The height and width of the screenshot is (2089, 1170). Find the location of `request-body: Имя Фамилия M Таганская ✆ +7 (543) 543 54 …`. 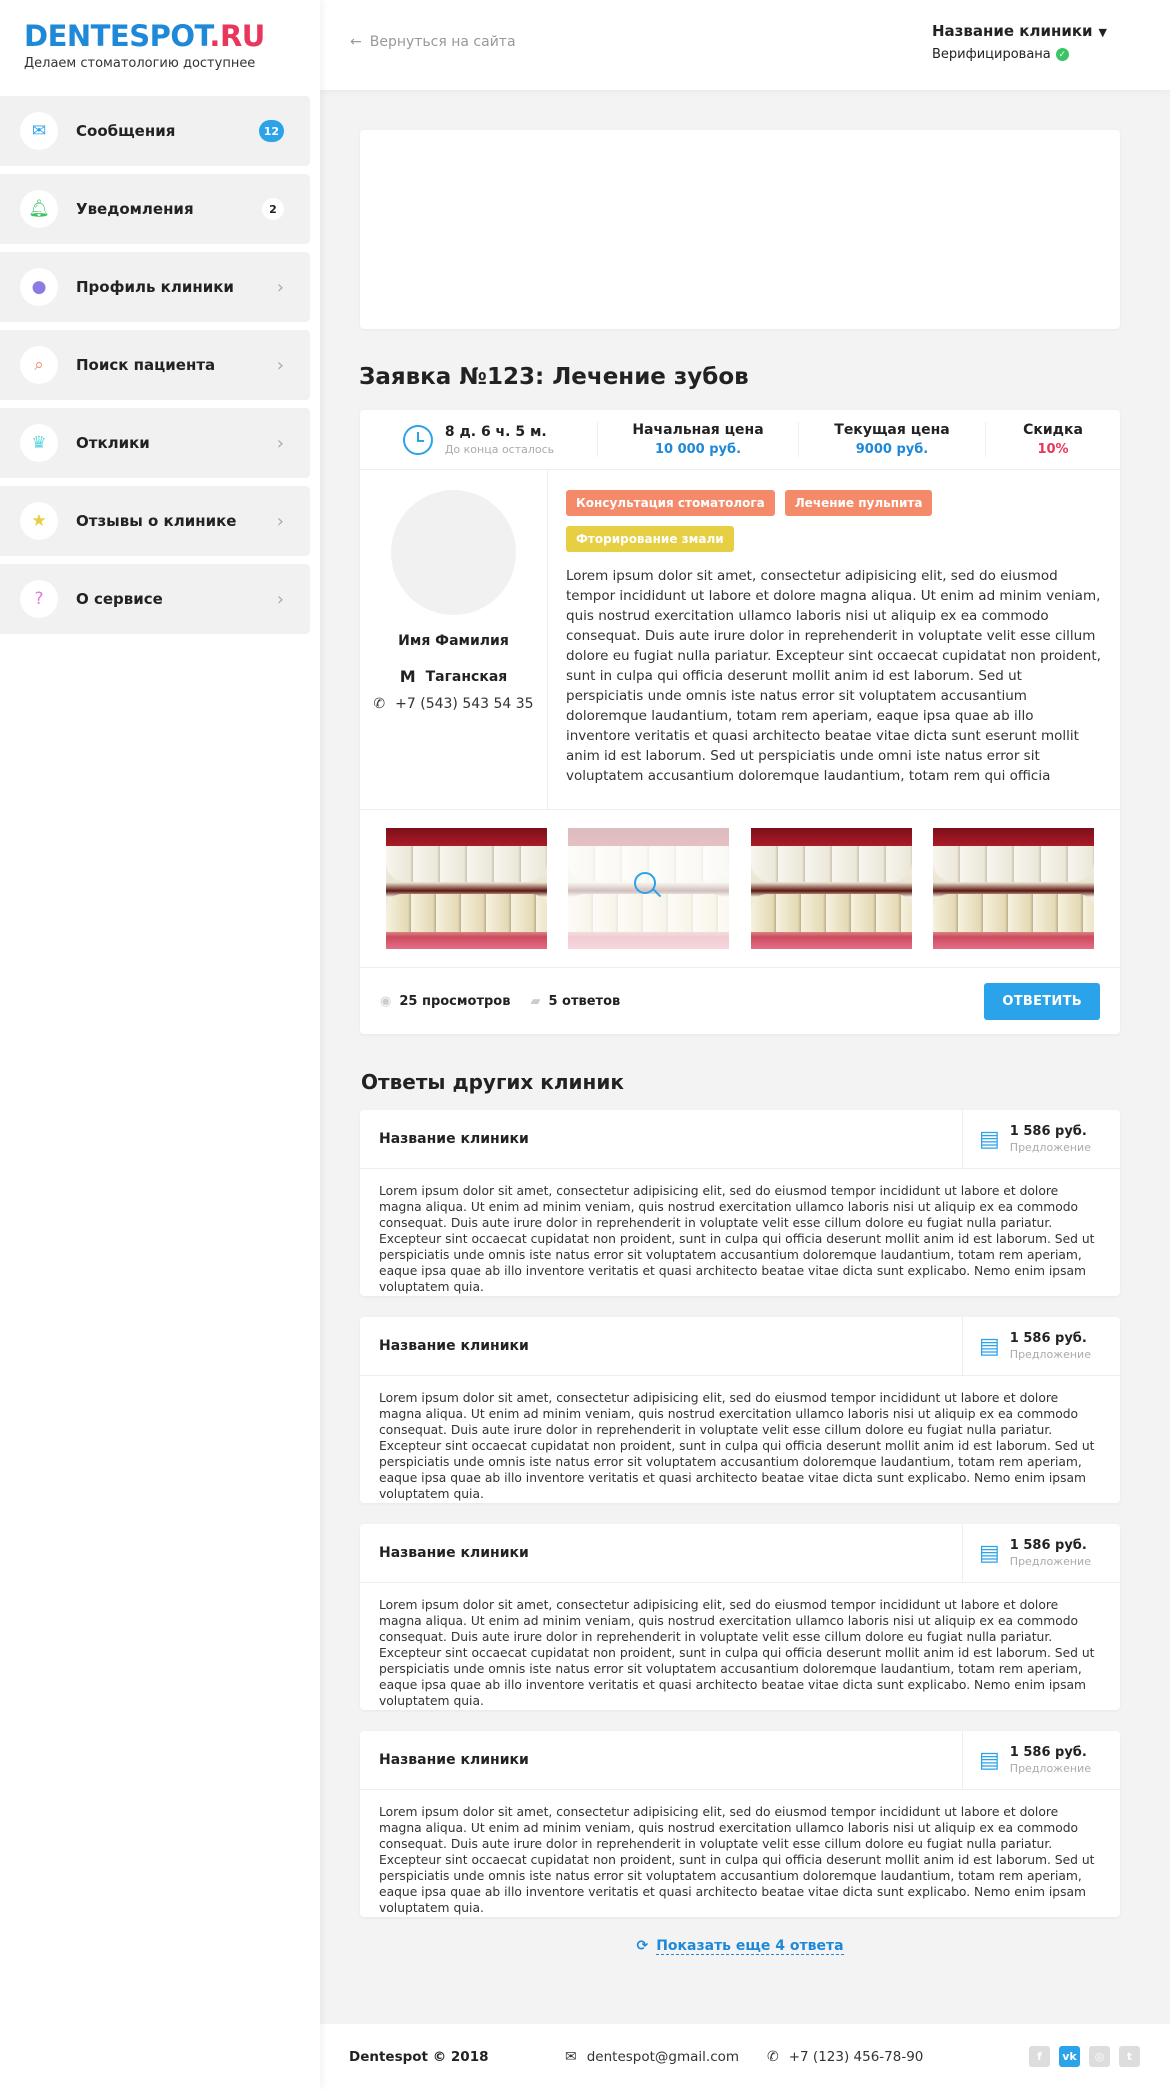

request-body: Имя Фамилия M Таганская ✆ +7 (543) 543 54 … is located at coordinates (740, 640).